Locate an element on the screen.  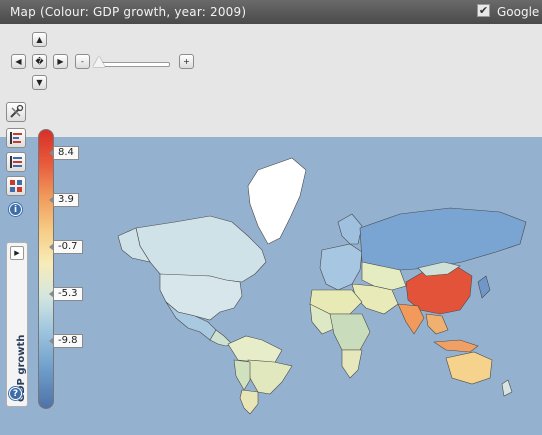
google-overlay-checkbox: ✔ is located at coordinates (483, 10).